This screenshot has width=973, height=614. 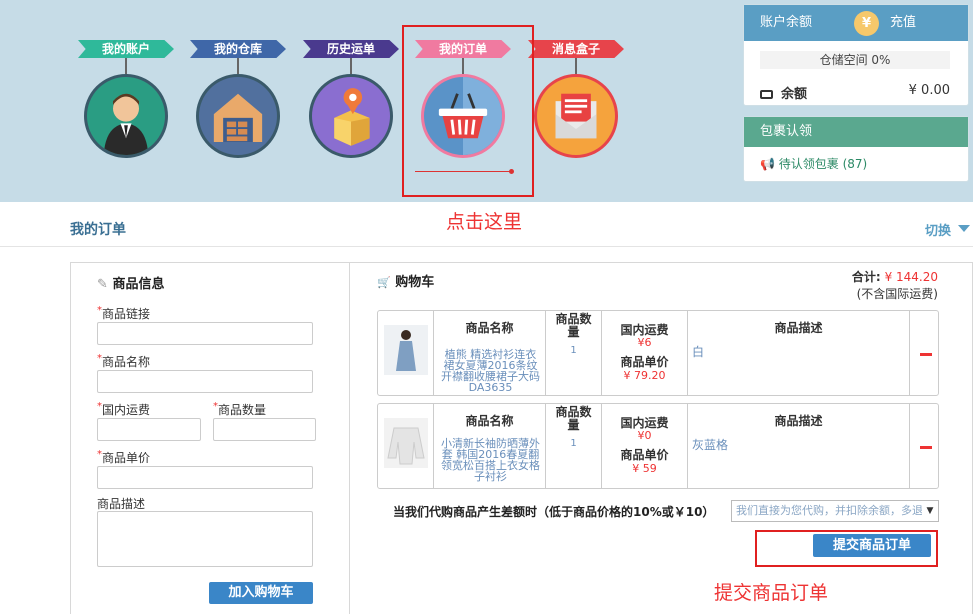 I want to click on account-balance-card: 账户余额 ¥ 充值 仓储空间 0% 余额 ¥ 0.00, so click(x=856, y=55).